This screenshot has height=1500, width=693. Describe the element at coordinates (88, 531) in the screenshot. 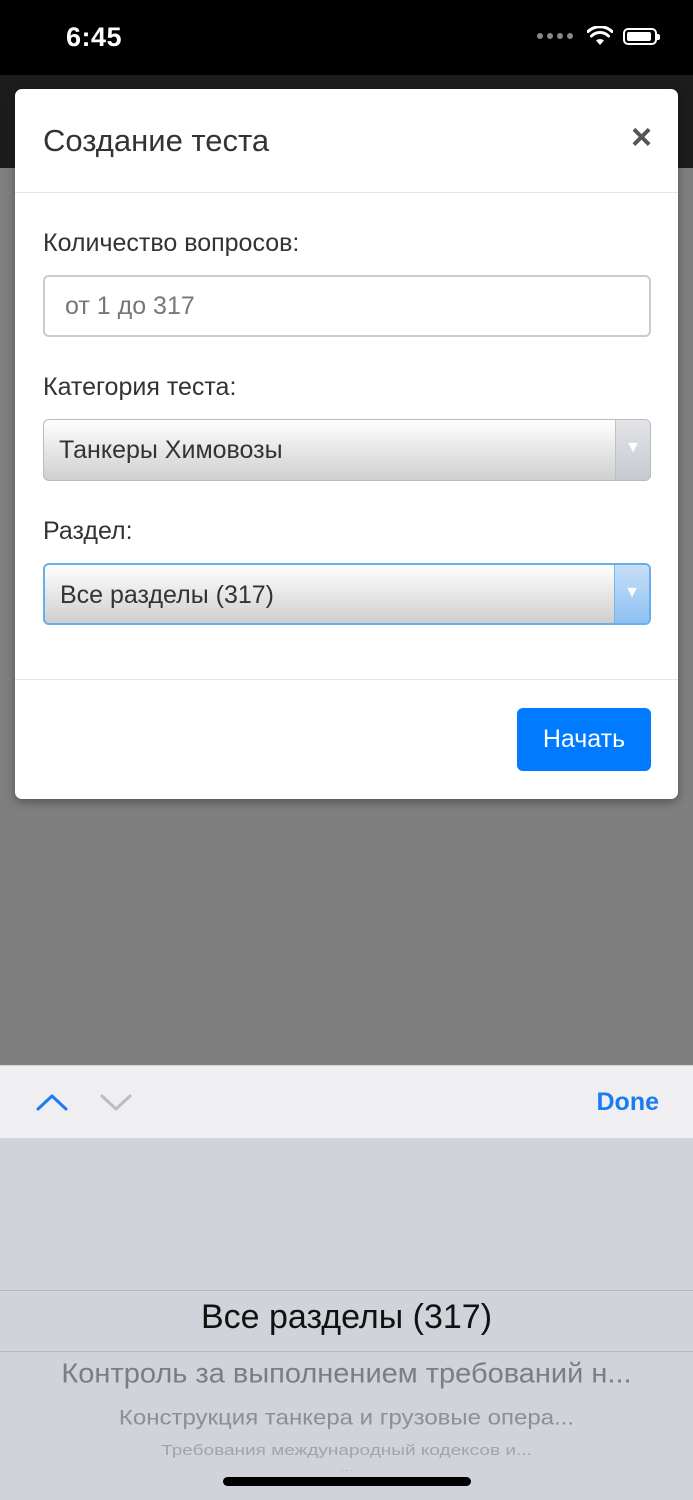

I see `section-label: Раздел:` at that location.